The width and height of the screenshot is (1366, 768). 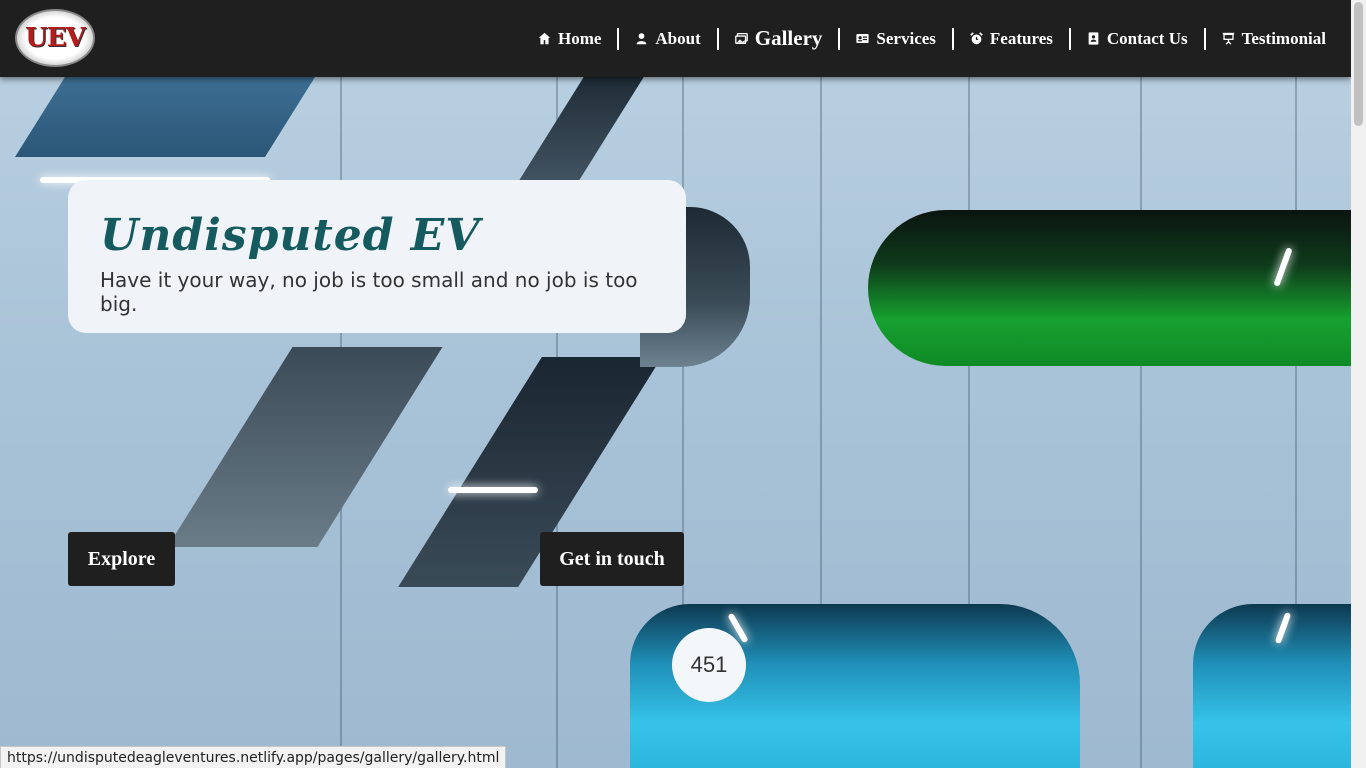 I want to click on id-card-icon, so click(x=863, y=38).